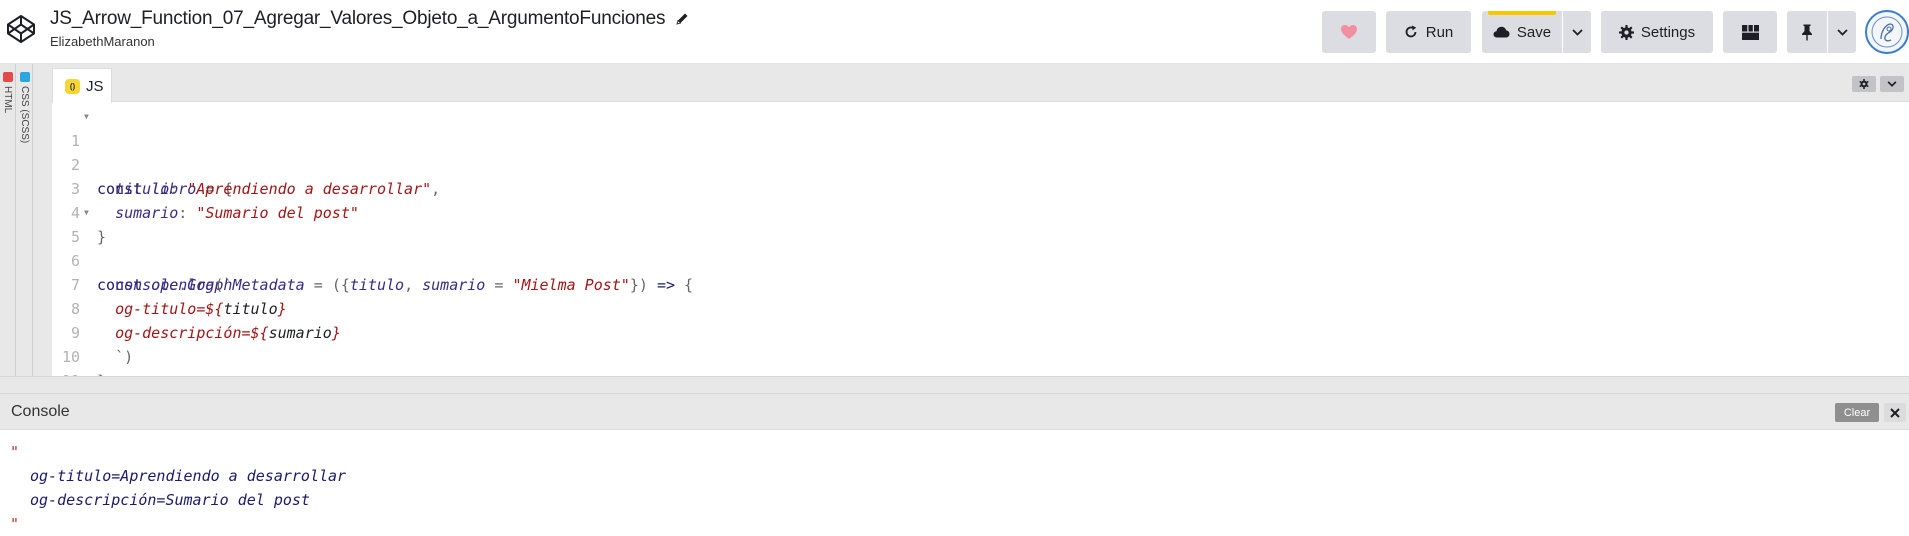  What do you see at coordinates (682, 19) in the screenshot?
I see `pencil-icon` at bounding box center [682, 19].